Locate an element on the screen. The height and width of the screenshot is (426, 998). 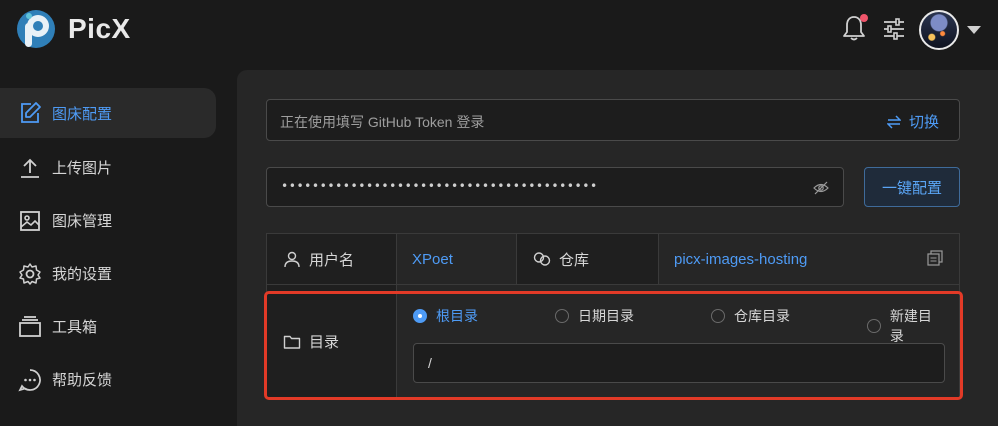
dir-path-field is located at coordinates (679, 363).